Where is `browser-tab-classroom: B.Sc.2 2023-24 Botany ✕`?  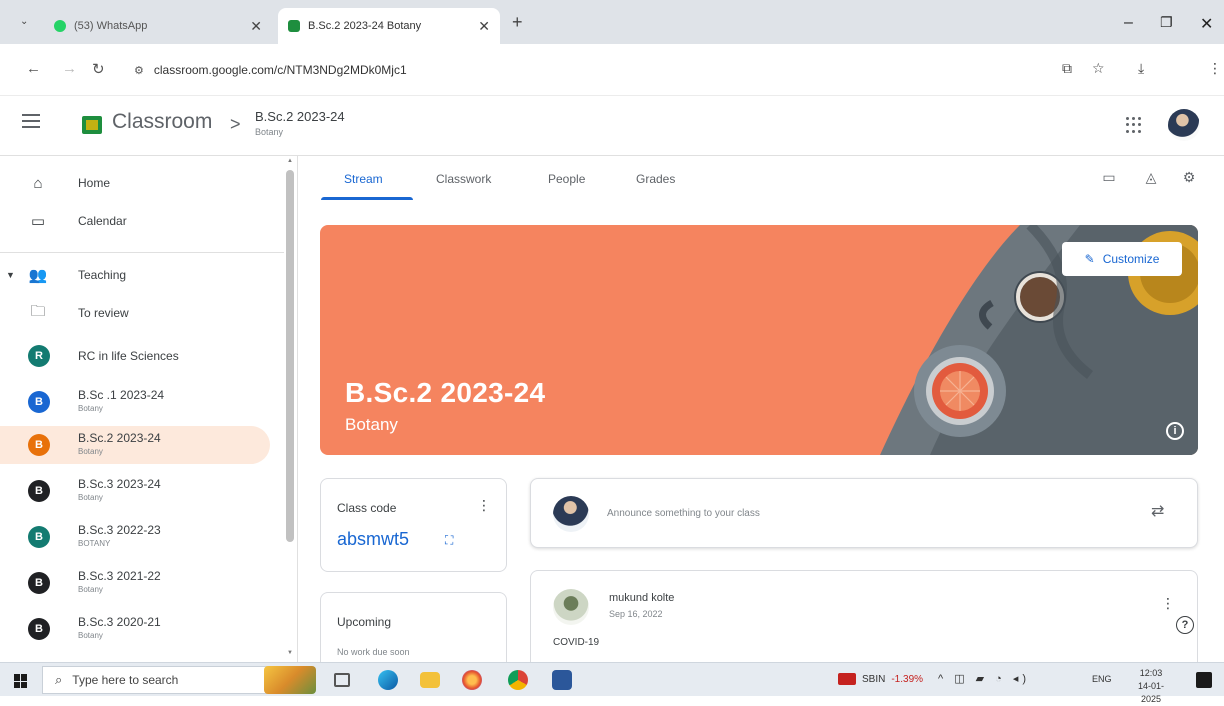
browser-tab-classroom: B.Sc.2 2023-24 Botany ✕ is located at coordinates (389, 26).